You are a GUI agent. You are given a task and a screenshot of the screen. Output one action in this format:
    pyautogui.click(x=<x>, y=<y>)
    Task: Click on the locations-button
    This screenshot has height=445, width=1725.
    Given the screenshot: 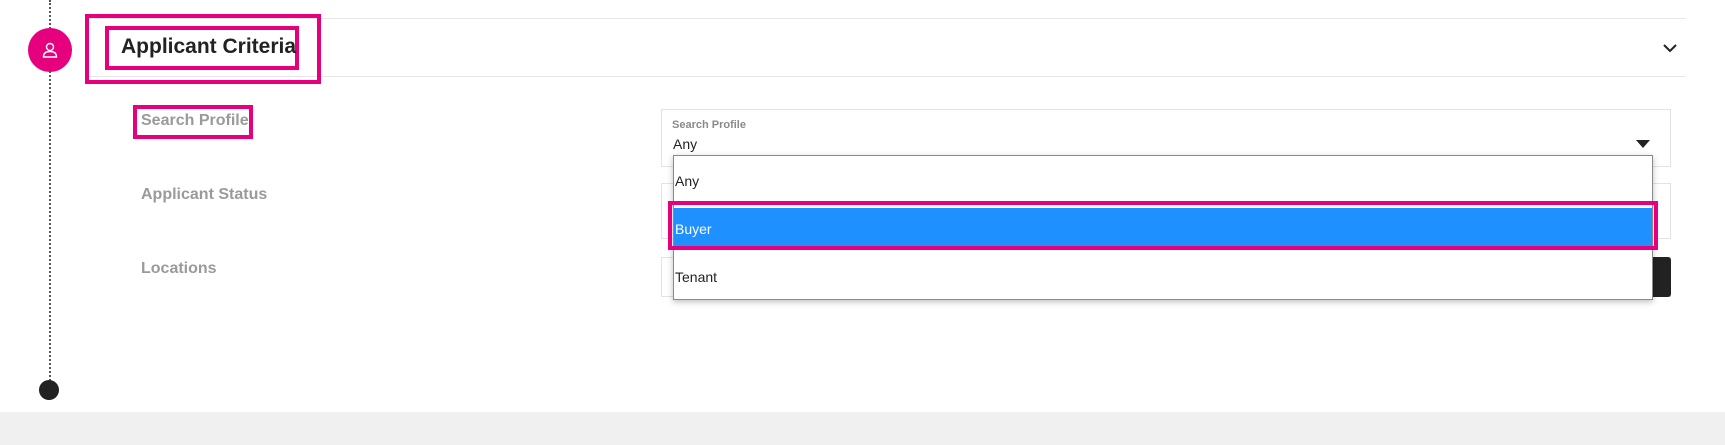 What is the action you would take?
    pyautogui.click(x=1661, y=277)
    